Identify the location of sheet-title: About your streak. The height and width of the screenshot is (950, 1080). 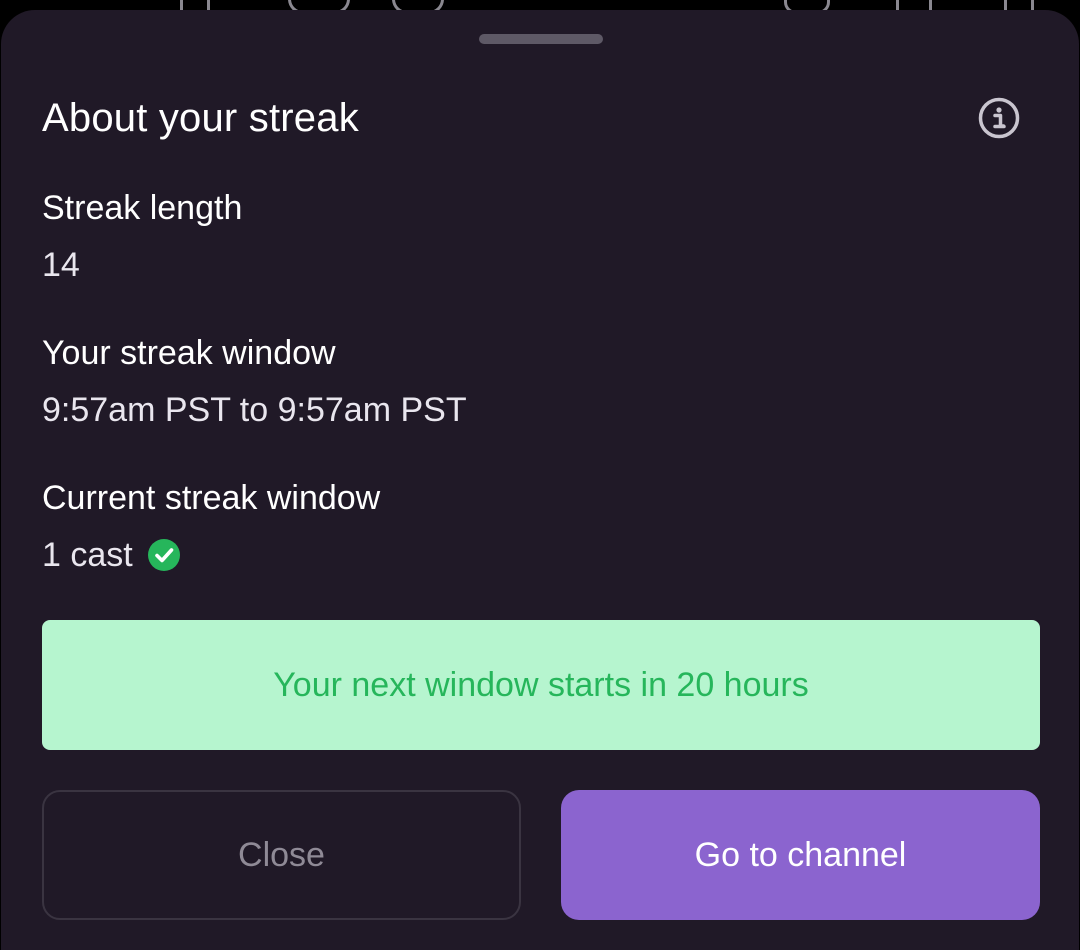
(200, 118).